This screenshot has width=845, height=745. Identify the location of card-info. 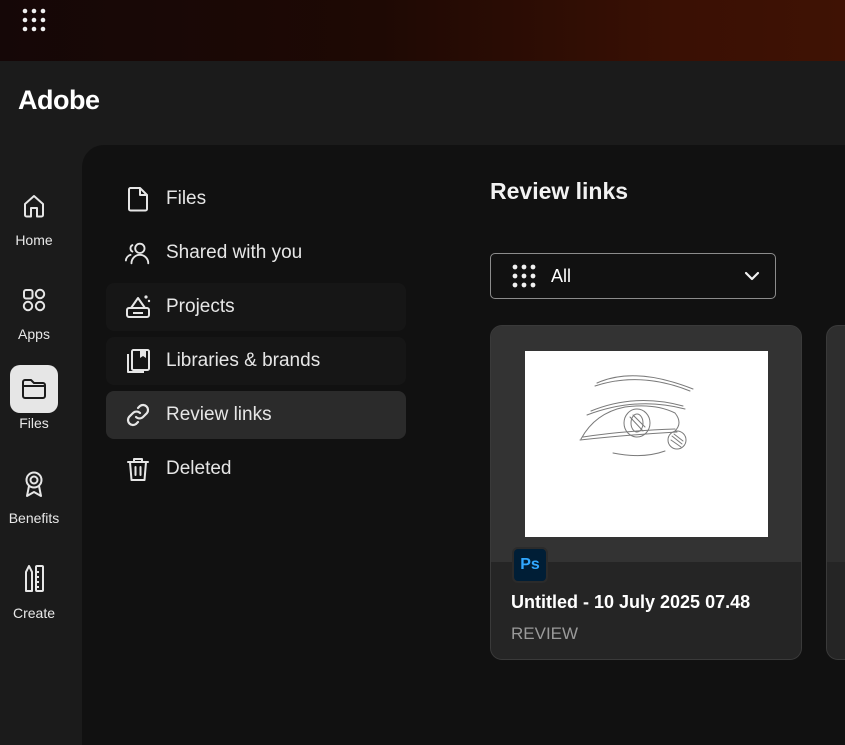
(836, 610).